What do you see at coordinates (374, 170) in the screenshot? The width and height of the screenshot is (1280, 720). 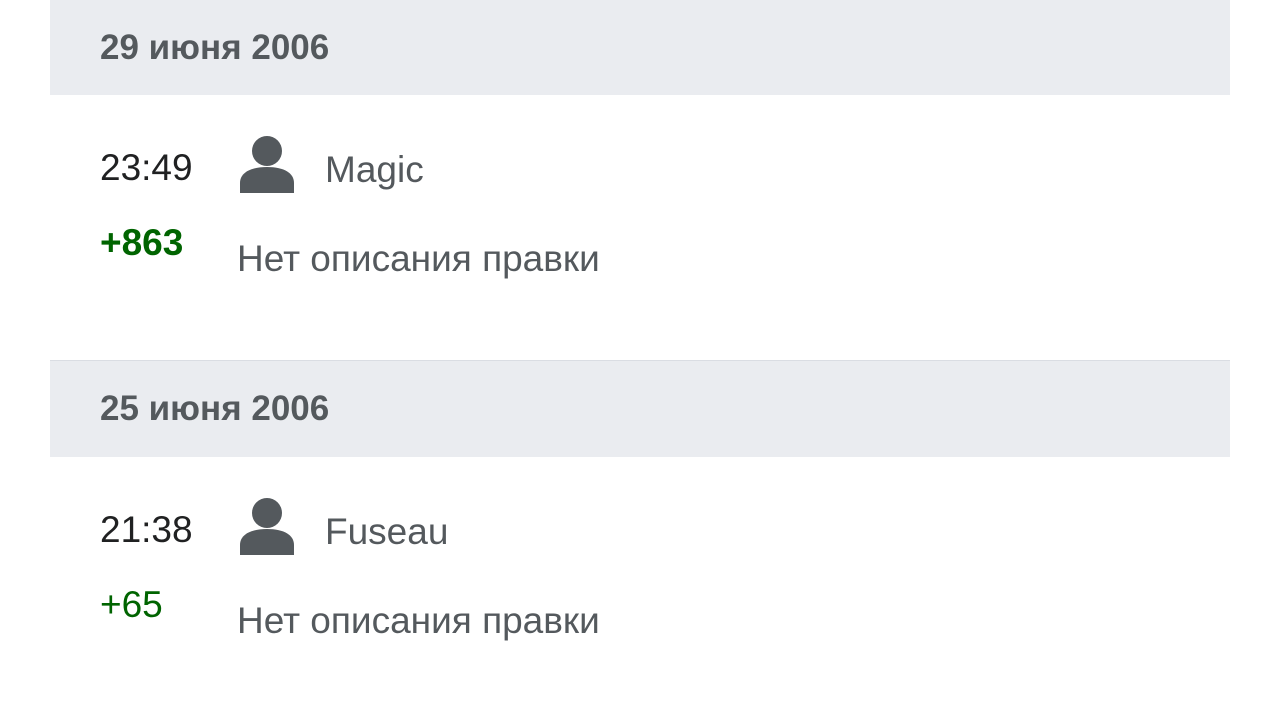 I see `revision-user-link: Magic` at bounding box center [374, 170].